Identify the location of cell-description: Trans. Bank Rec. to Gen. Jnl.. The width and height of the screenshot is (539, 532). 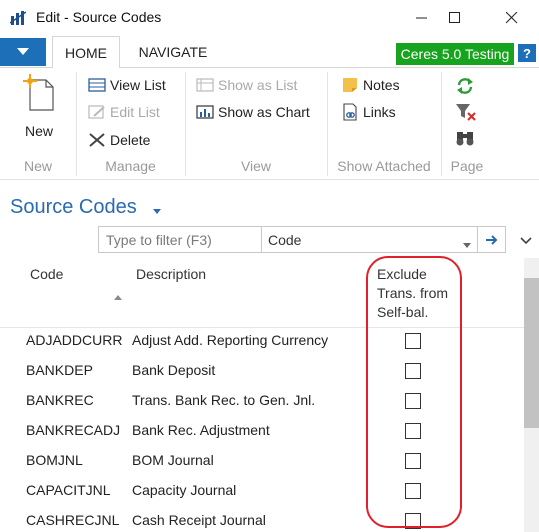
(224, 400).